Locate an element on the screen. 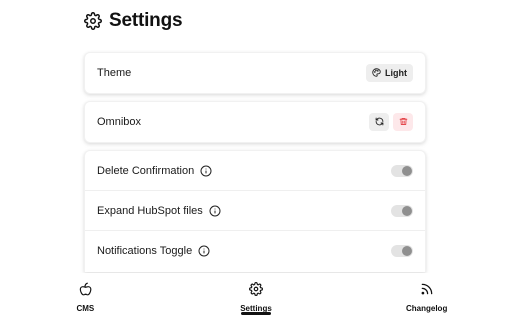 The image size is (512, 320). omnibox-delete-button is located at coordinates (403, 122).